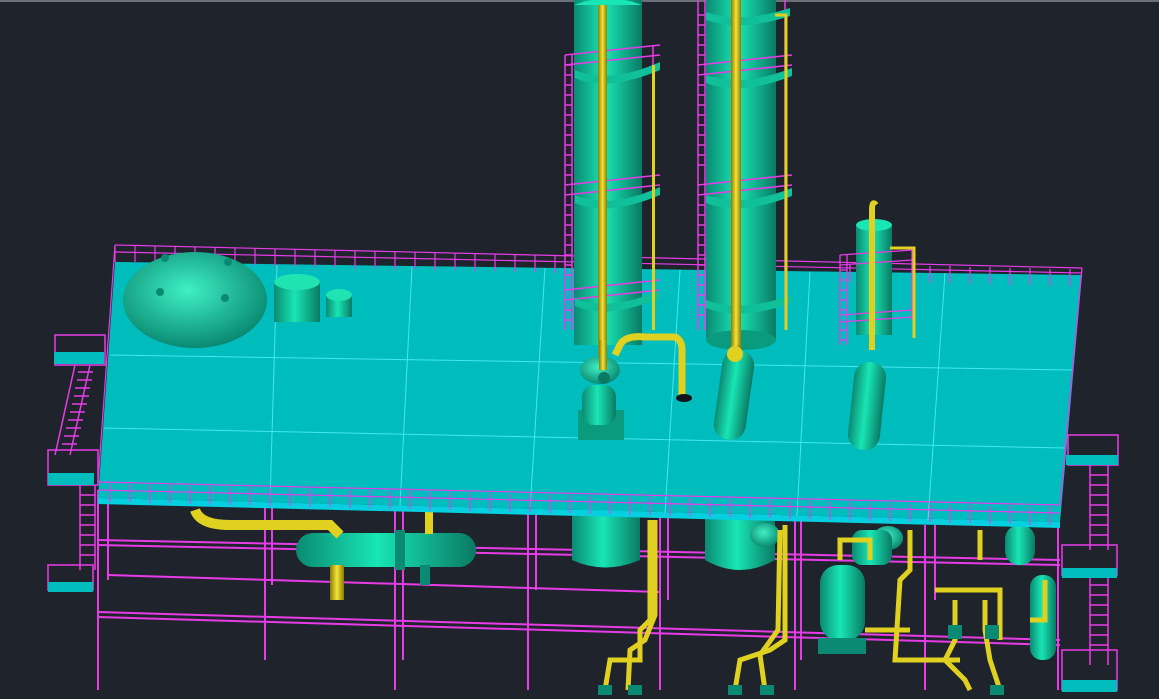 The width and height of the screenshot is (1159, 699). What do you see at coordinates (1090, 562) in the screenshot?
I see `right-staircase` at bounding box center [1090, 562].